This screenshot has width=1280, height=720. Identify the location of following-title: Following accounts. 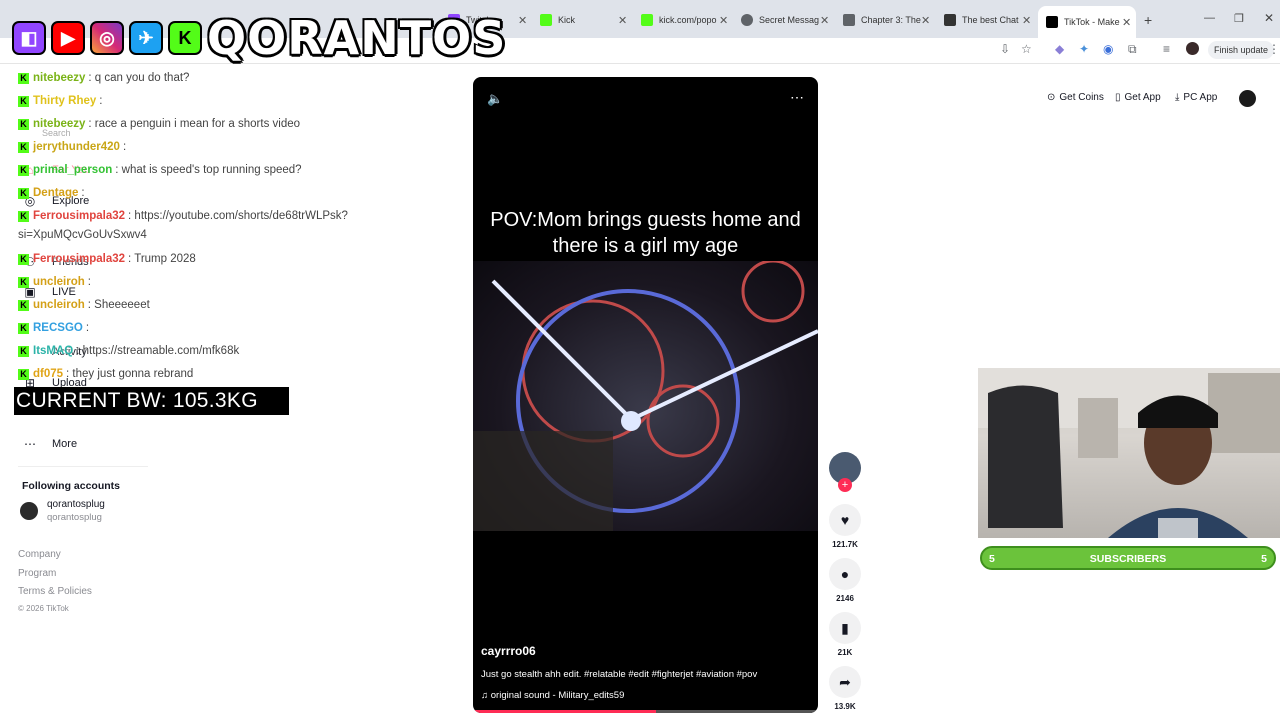
(71, 486).